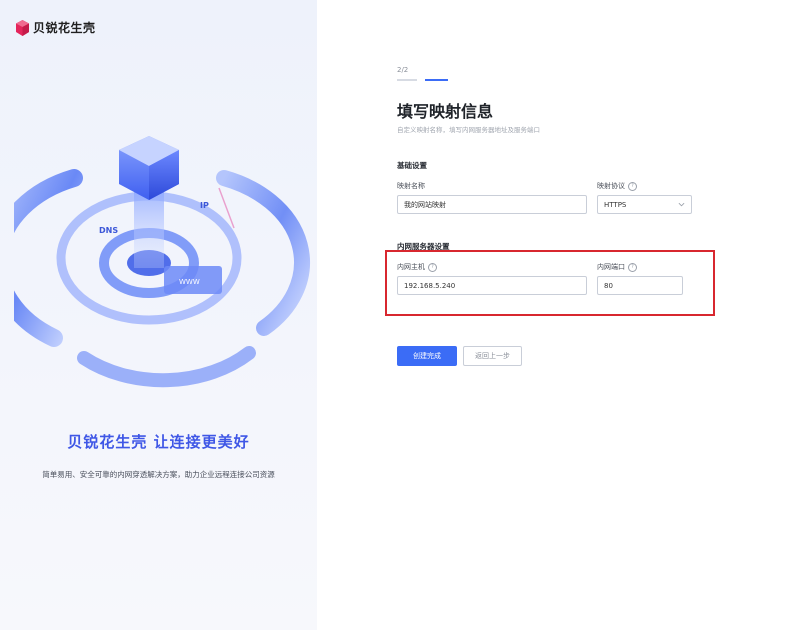 This screenshot has width=792, height=630. What do you see at coordinates (611, 267) in the screenshot?
I see `port-label-text: 内网端口` at bounding box center [611, 267].